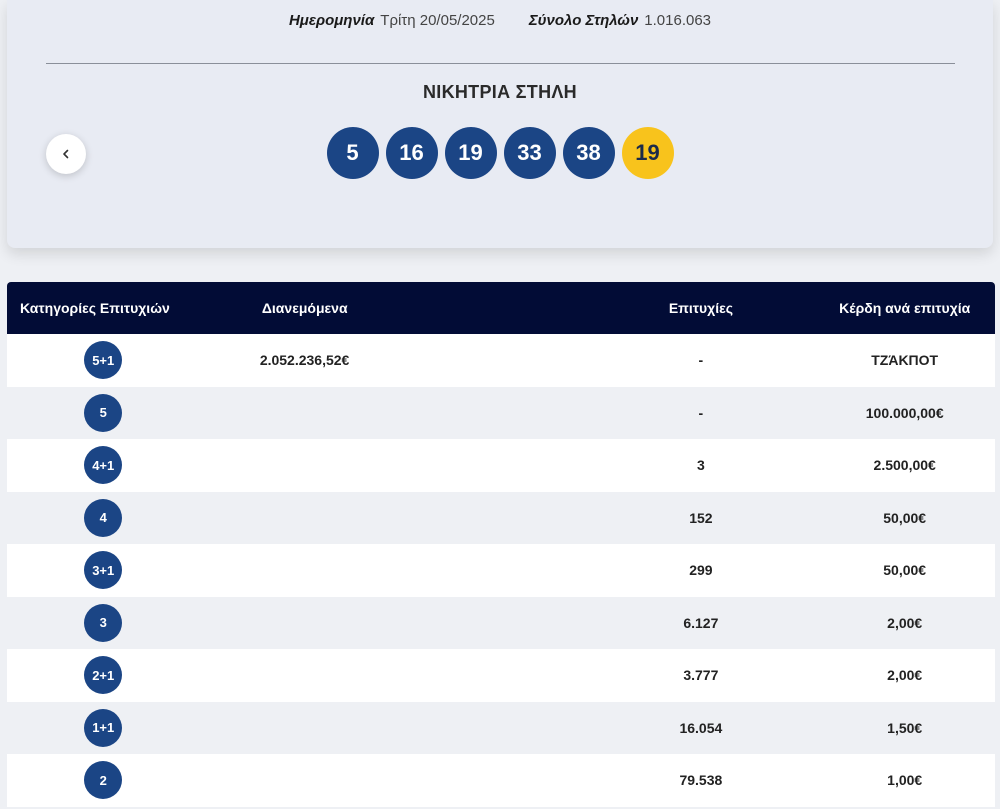 Image resolution: width=1000 pixels, height=809 pixels. Describe the element at coordinates (647, 153) in the screenshot. I see `bonus-ball: 19` at that location.